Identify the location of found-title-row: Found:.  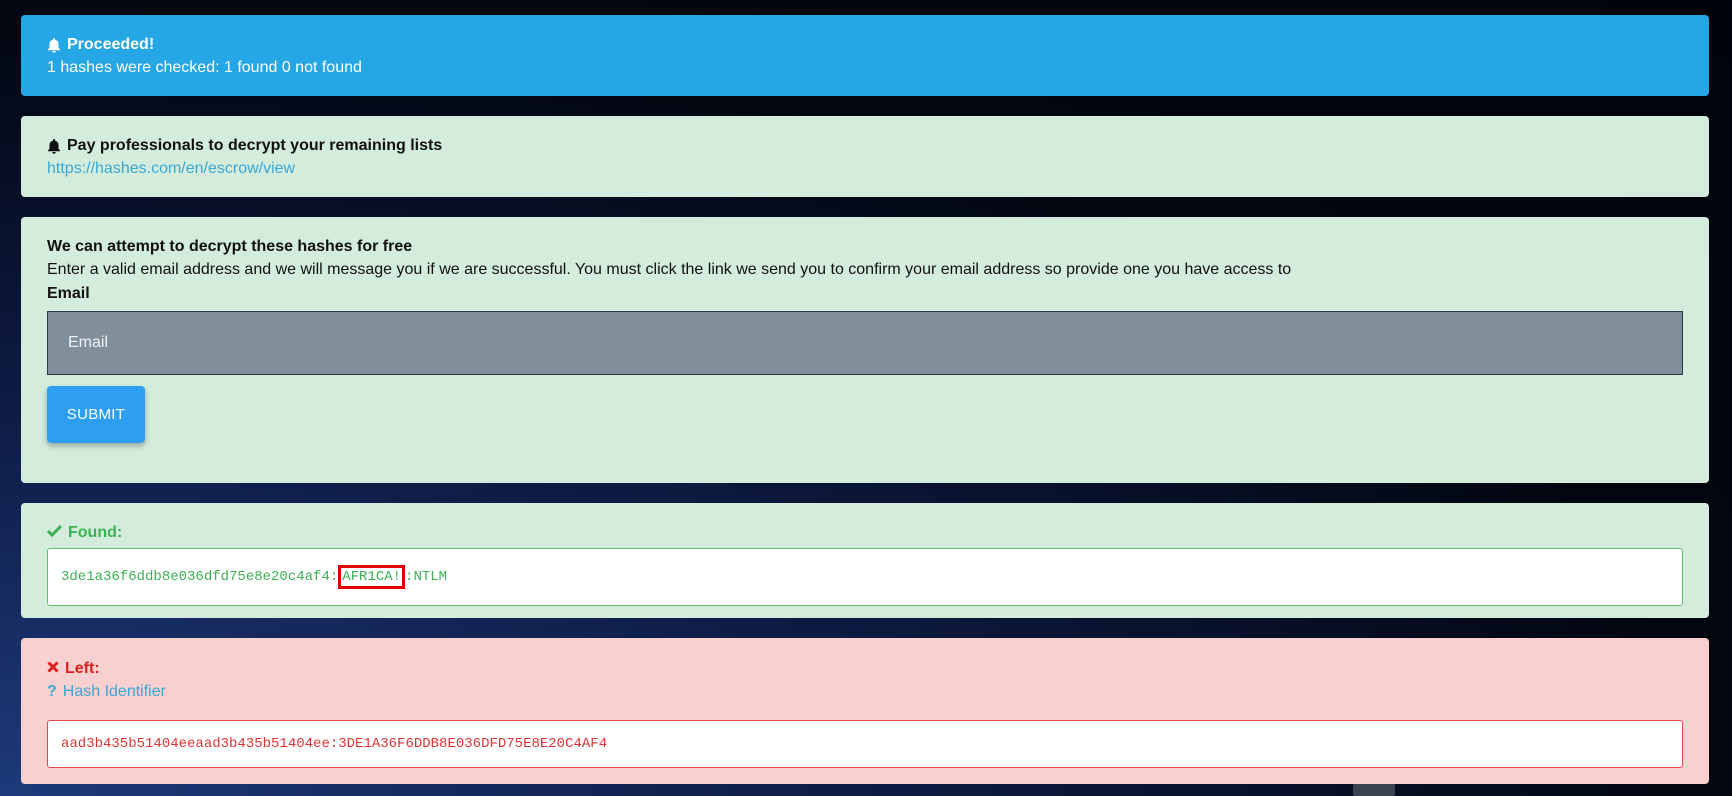
(864, 533).